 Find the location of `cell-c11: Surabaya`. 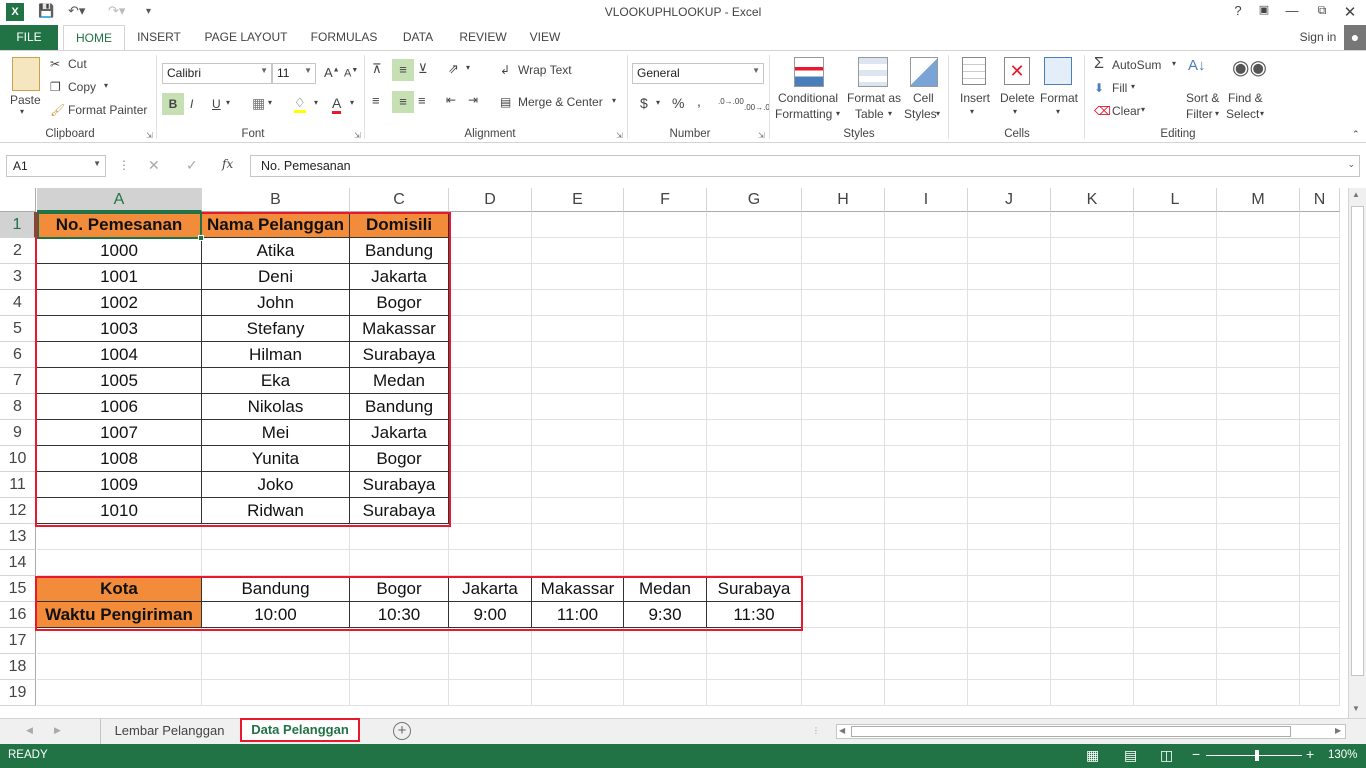

cell-c11: Surabaya is located at coordinates (399, 485).